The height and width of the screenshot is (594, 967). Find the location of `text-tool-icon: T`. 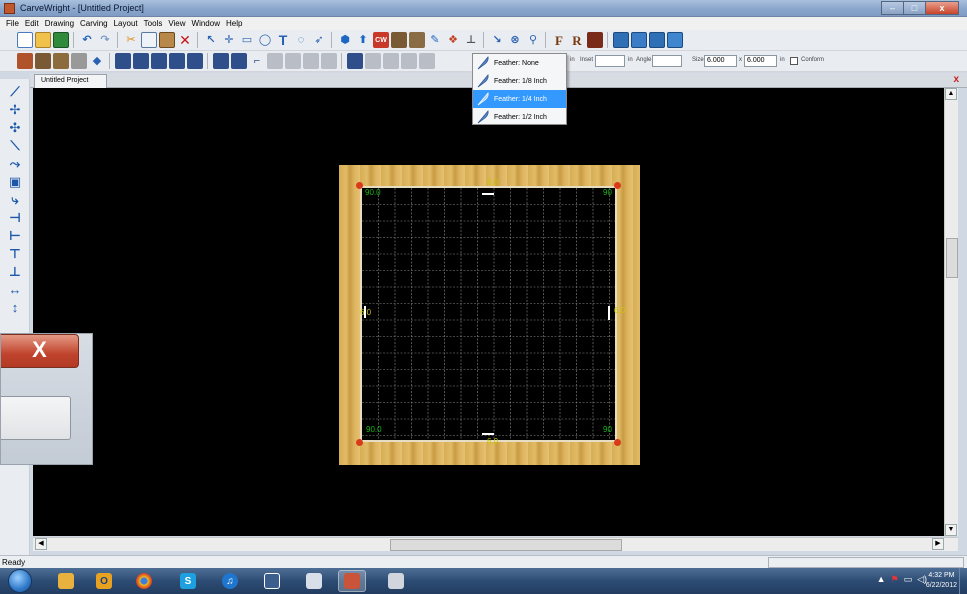

text-tool-icon: T is located at coordinates (283, 40).